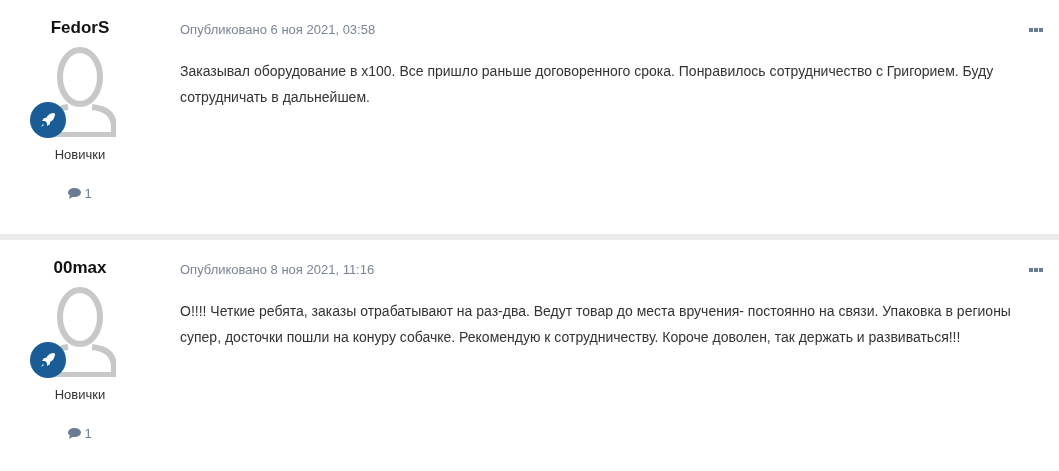 The width and height of the screenshot is (1059, 471). Describe the element at coordinates (587, 84) in the screenshot. I see `post-text: Заказывал оборудование в x100. Все пришло раньше договоренного срока. Понравилось сотрудничество с Григорием. Буду сотрудничать в дальнейшем.` at that location.